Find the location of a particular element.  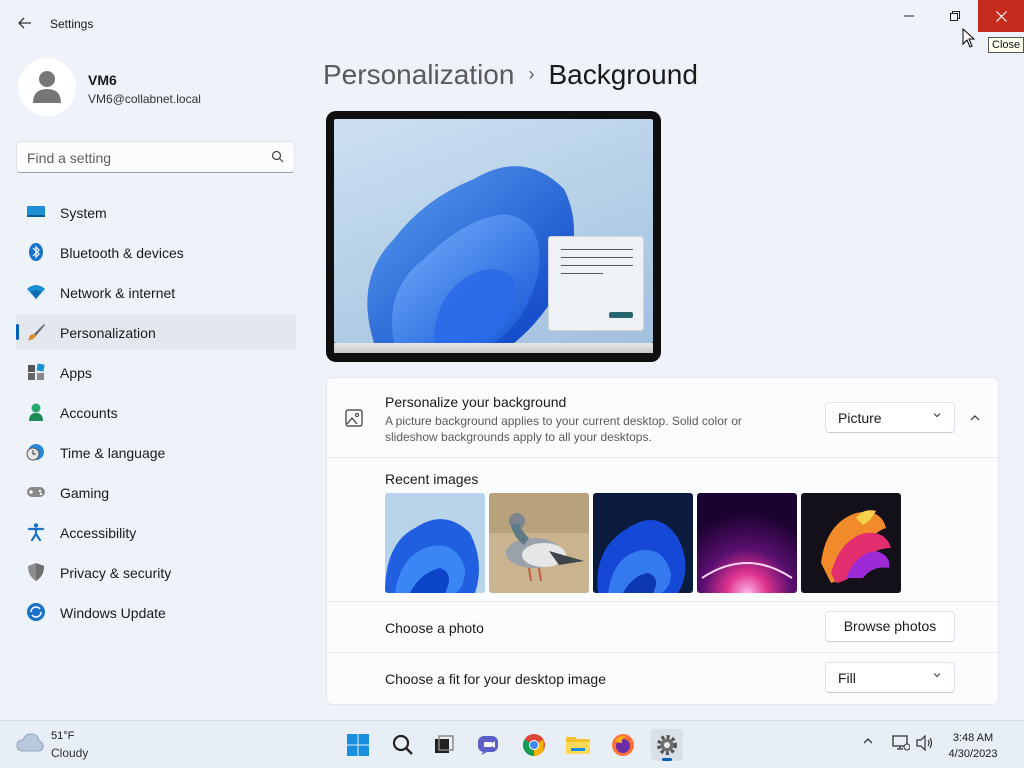

sidebar-item-label: Privacy & security is located at coordinates (116, 573).